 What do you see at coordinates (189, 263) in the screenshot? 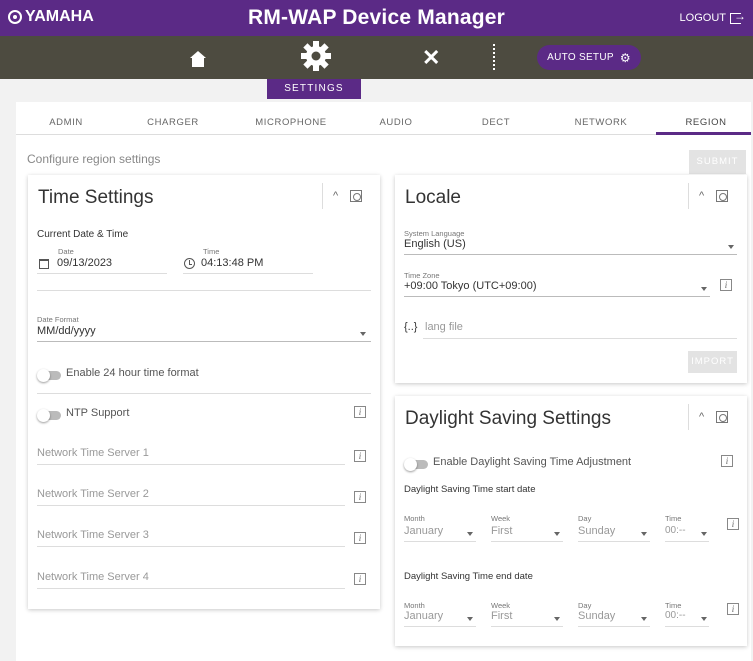
I see `clock-icon` at bounding box center [189, 263].